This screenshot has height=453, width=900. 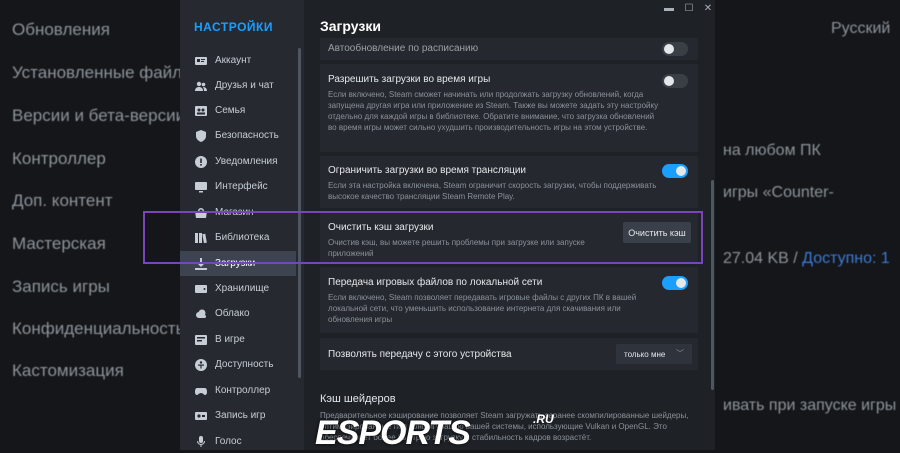 I want to click on sidebar-item-store: Магазин, so click(x=238, y=212).